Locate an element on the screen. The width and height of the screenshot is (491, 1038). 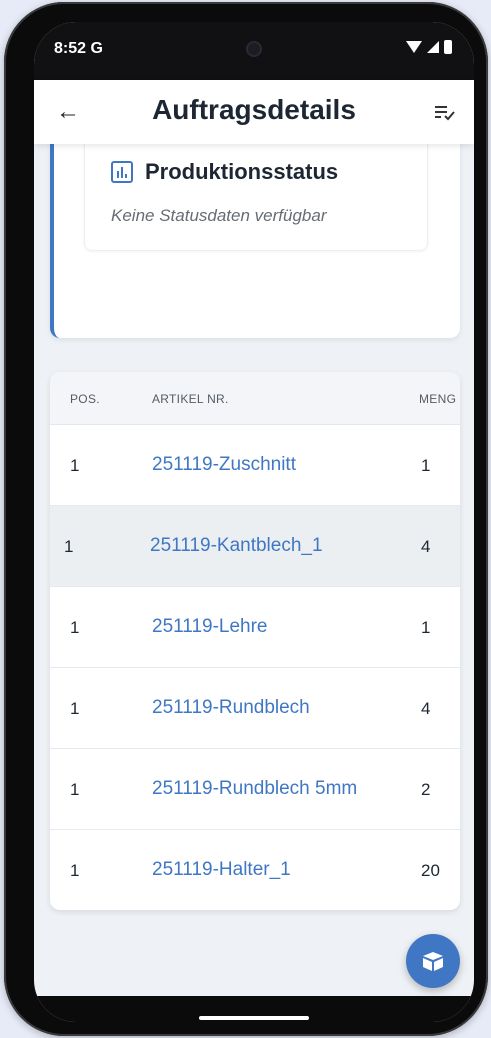
carrier-icon: G is located at coordinates (96, 48).